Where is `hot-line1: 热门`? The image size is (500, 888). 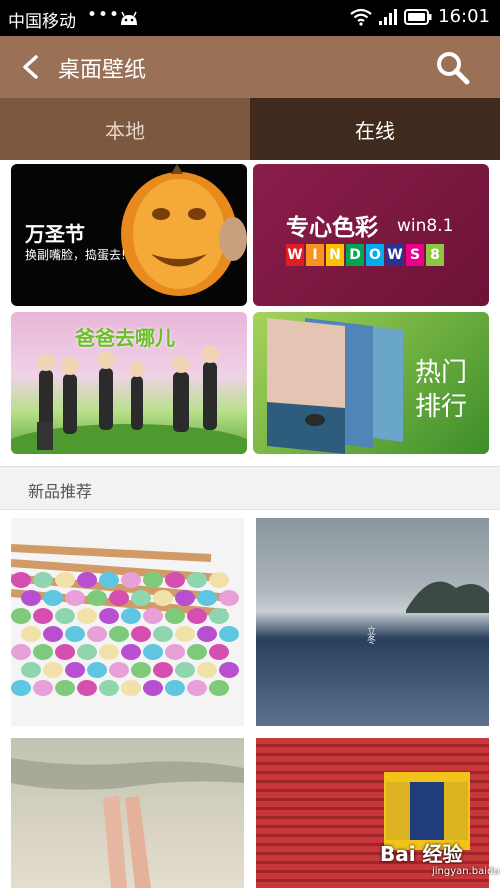 hot-line1: 热门 is located at coordinates (441, 373).